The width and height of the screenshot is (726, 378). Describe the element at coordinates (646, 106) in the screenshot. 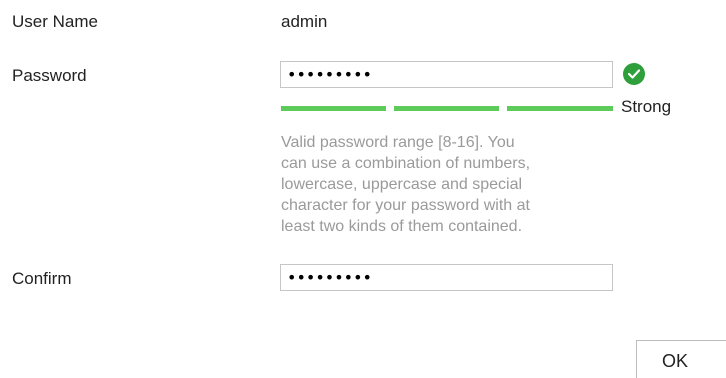

I see `strength-label: Strong` at that location.